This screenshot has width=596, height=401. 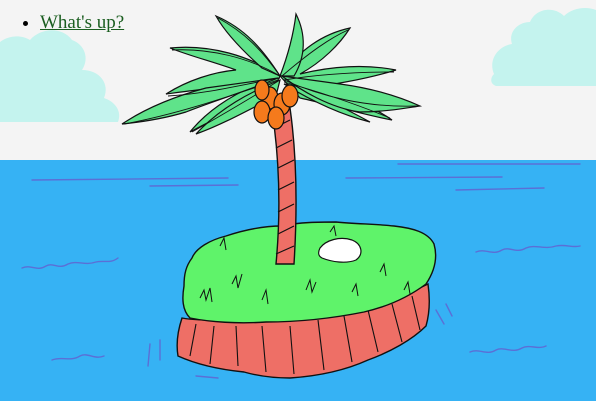 I want to click on nav-list: What's up?, so click(x=62, y=17).